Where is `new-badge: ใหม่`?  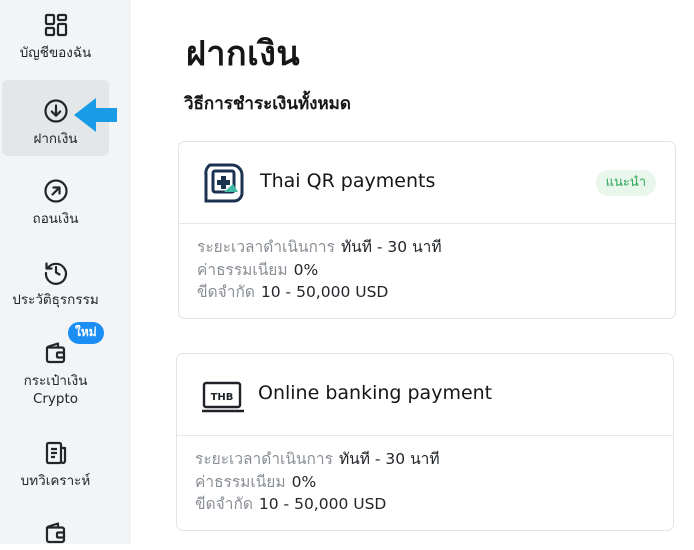 new-badge: ใหม่ is located at coordinates (86, 333).